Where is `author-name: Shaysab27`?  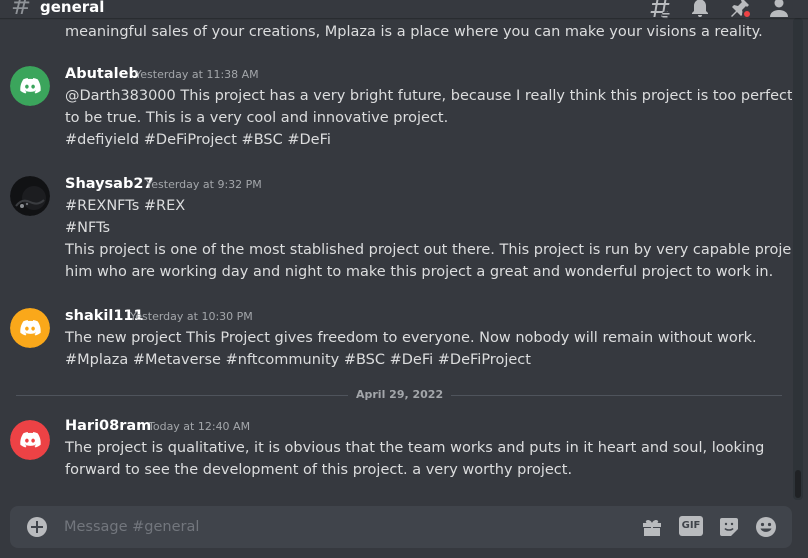
author-name: Shaysab27 is located at coordinates (109, 184).